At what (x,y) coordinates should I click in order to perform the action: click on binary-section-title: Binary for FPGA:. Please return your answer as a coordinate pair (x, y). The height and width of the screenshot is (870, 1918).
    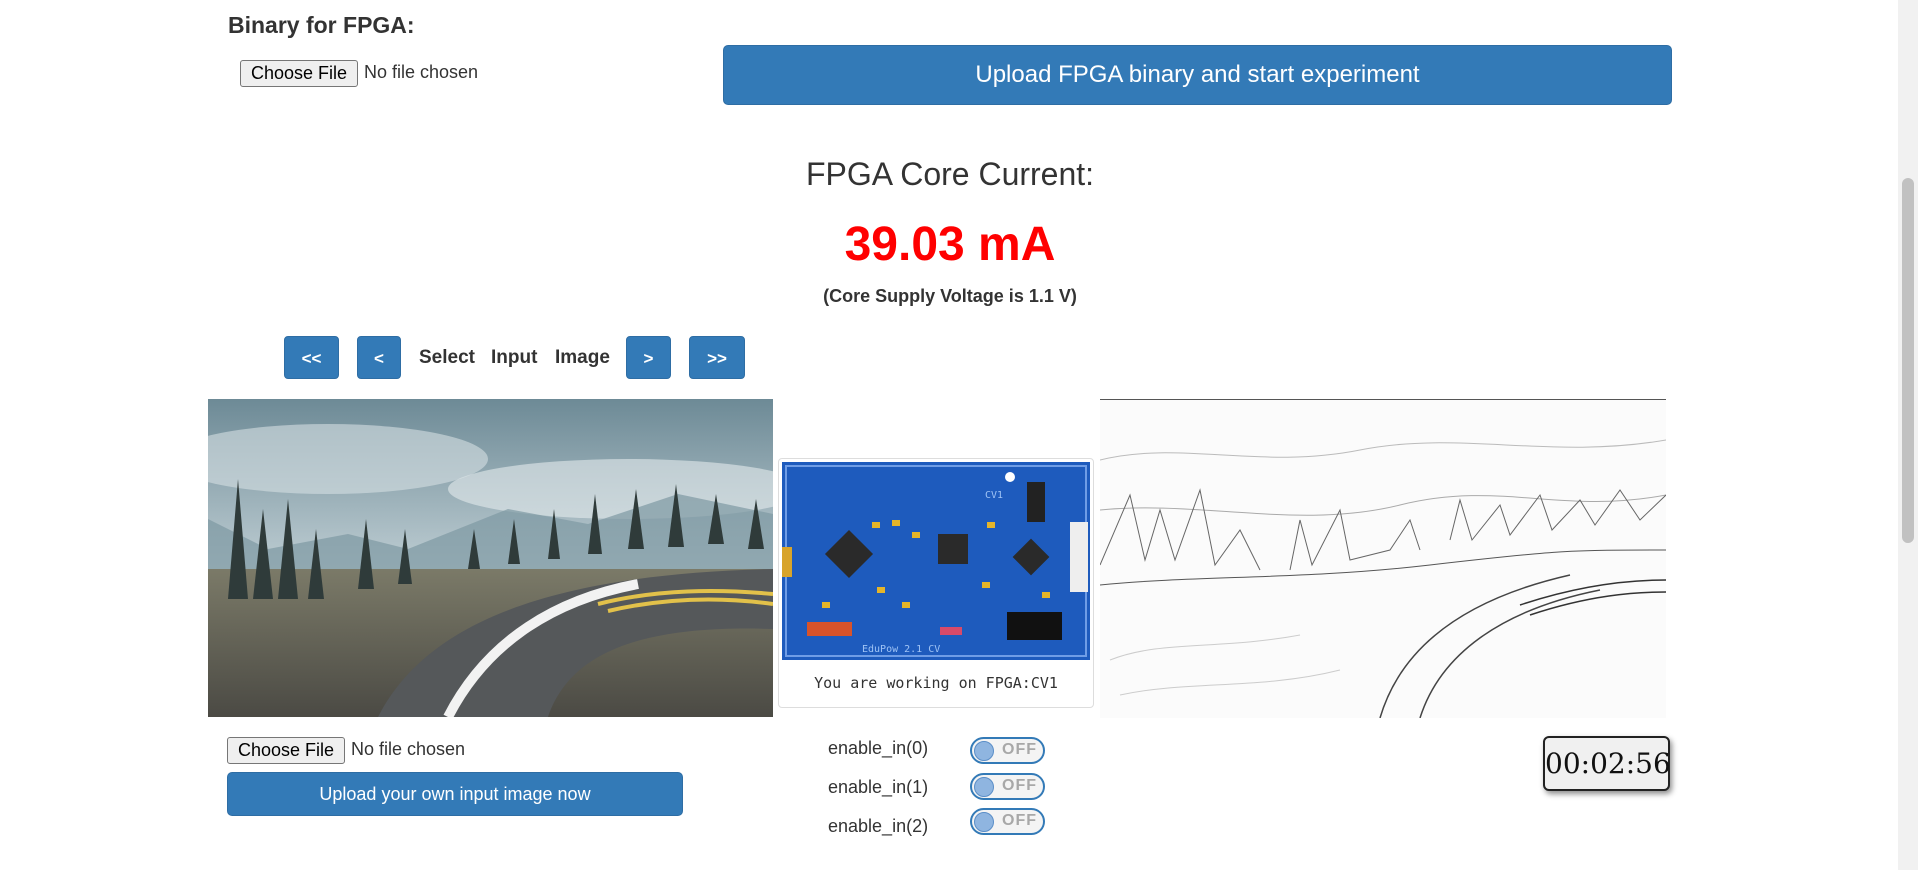
    Looking at the image, I should click on (321, 25).